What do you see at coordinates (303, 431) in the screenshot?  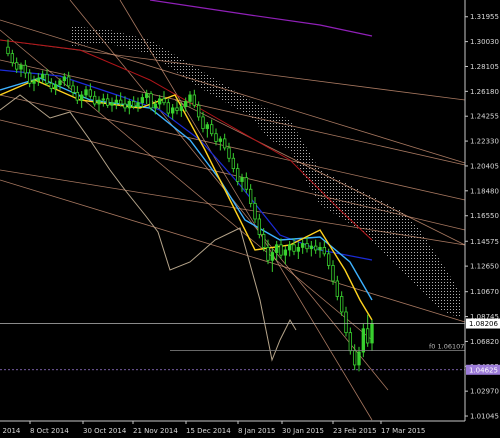 I see `time-tick-label: 30 Jan 2015` at bounding box center [303, 431].